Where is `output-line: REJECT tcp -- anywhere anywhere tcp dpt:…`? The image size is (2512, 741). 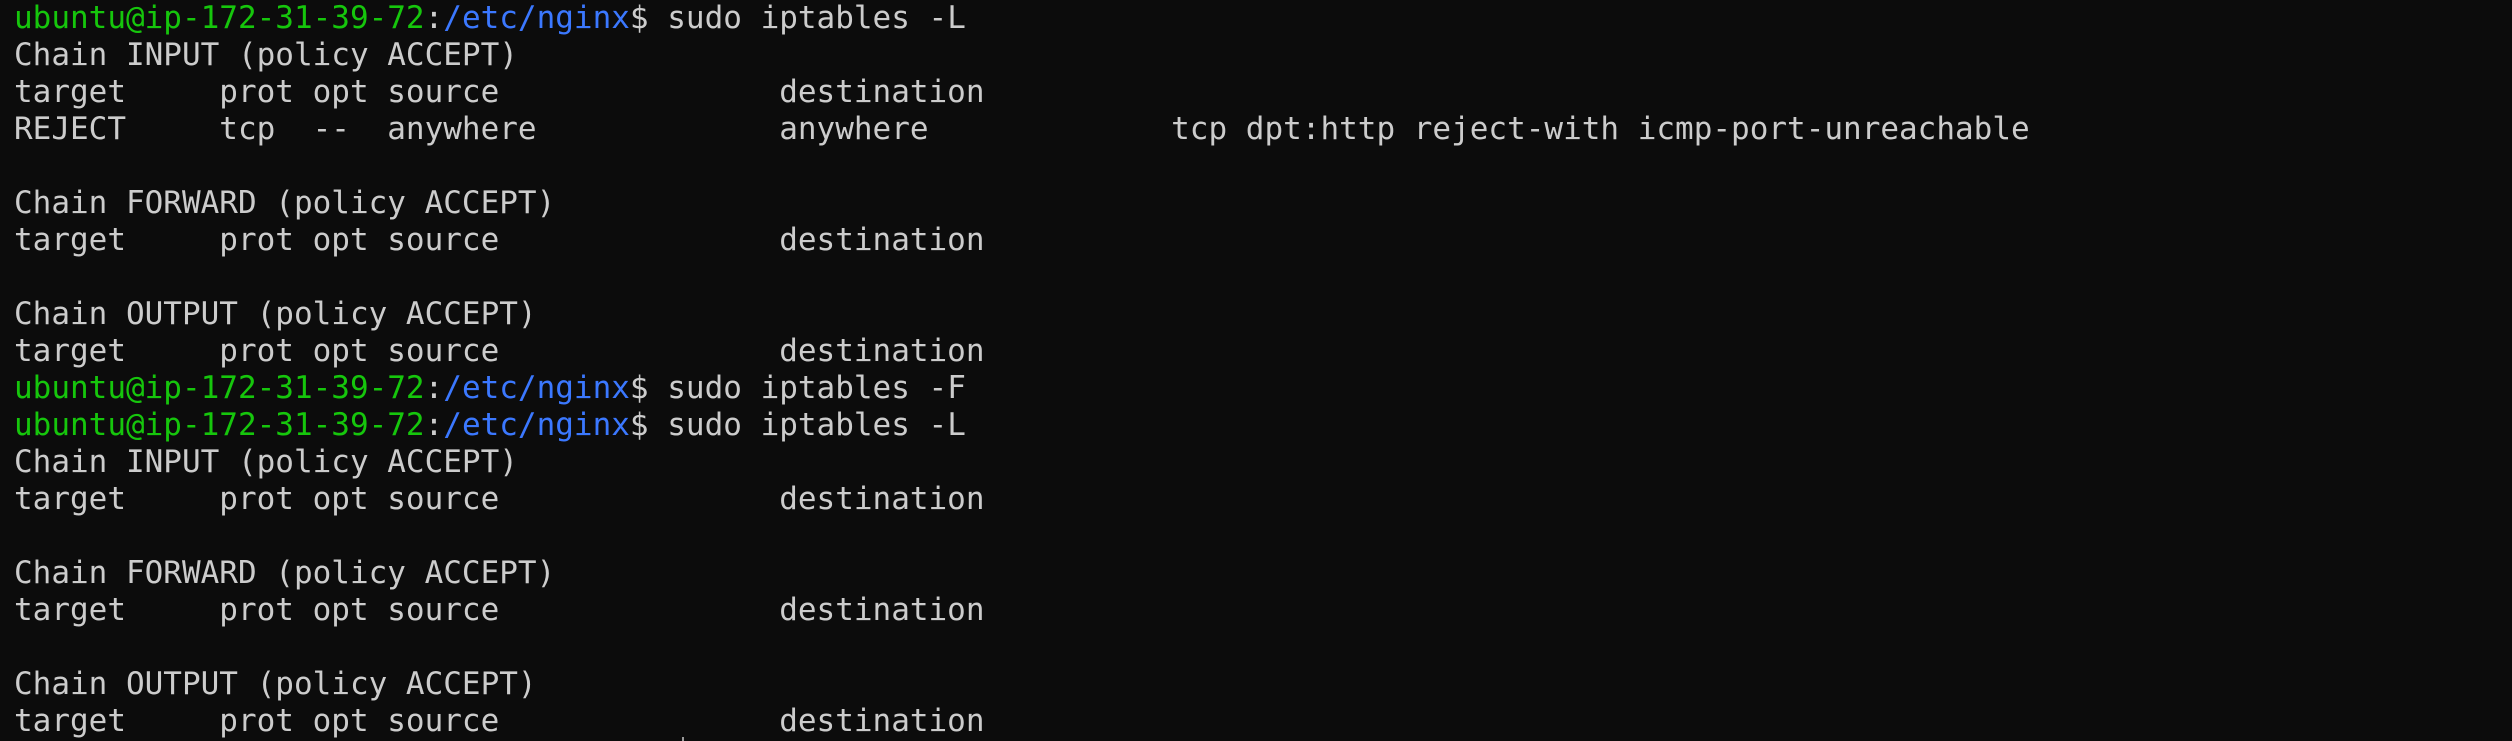 output-line: REJECT tcp -- anywhere anywhere tcp dpt:… is located at coordinates (1022, 129).